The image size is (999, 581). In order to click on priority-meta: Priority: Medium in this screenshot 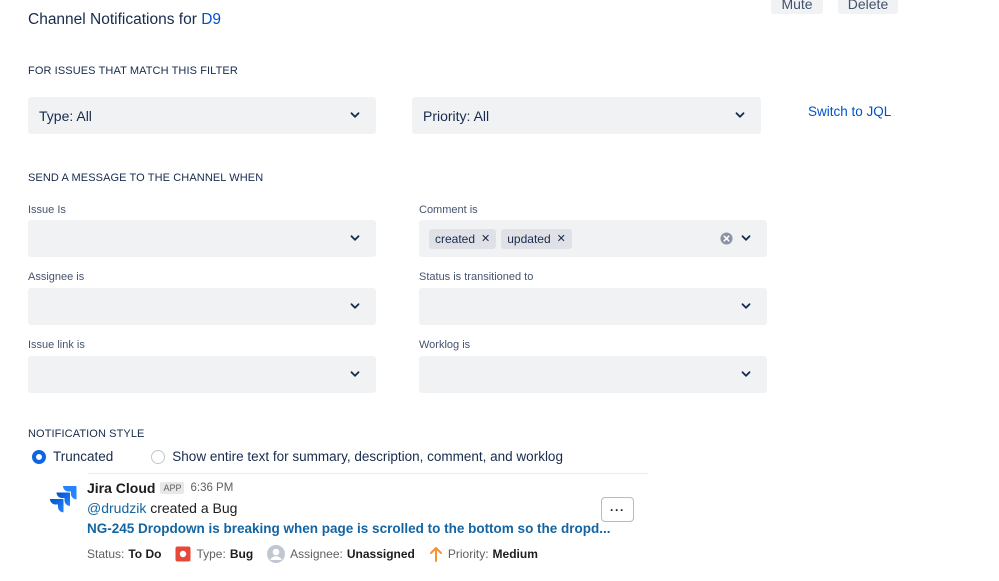, I will do `click(483, 554)`.